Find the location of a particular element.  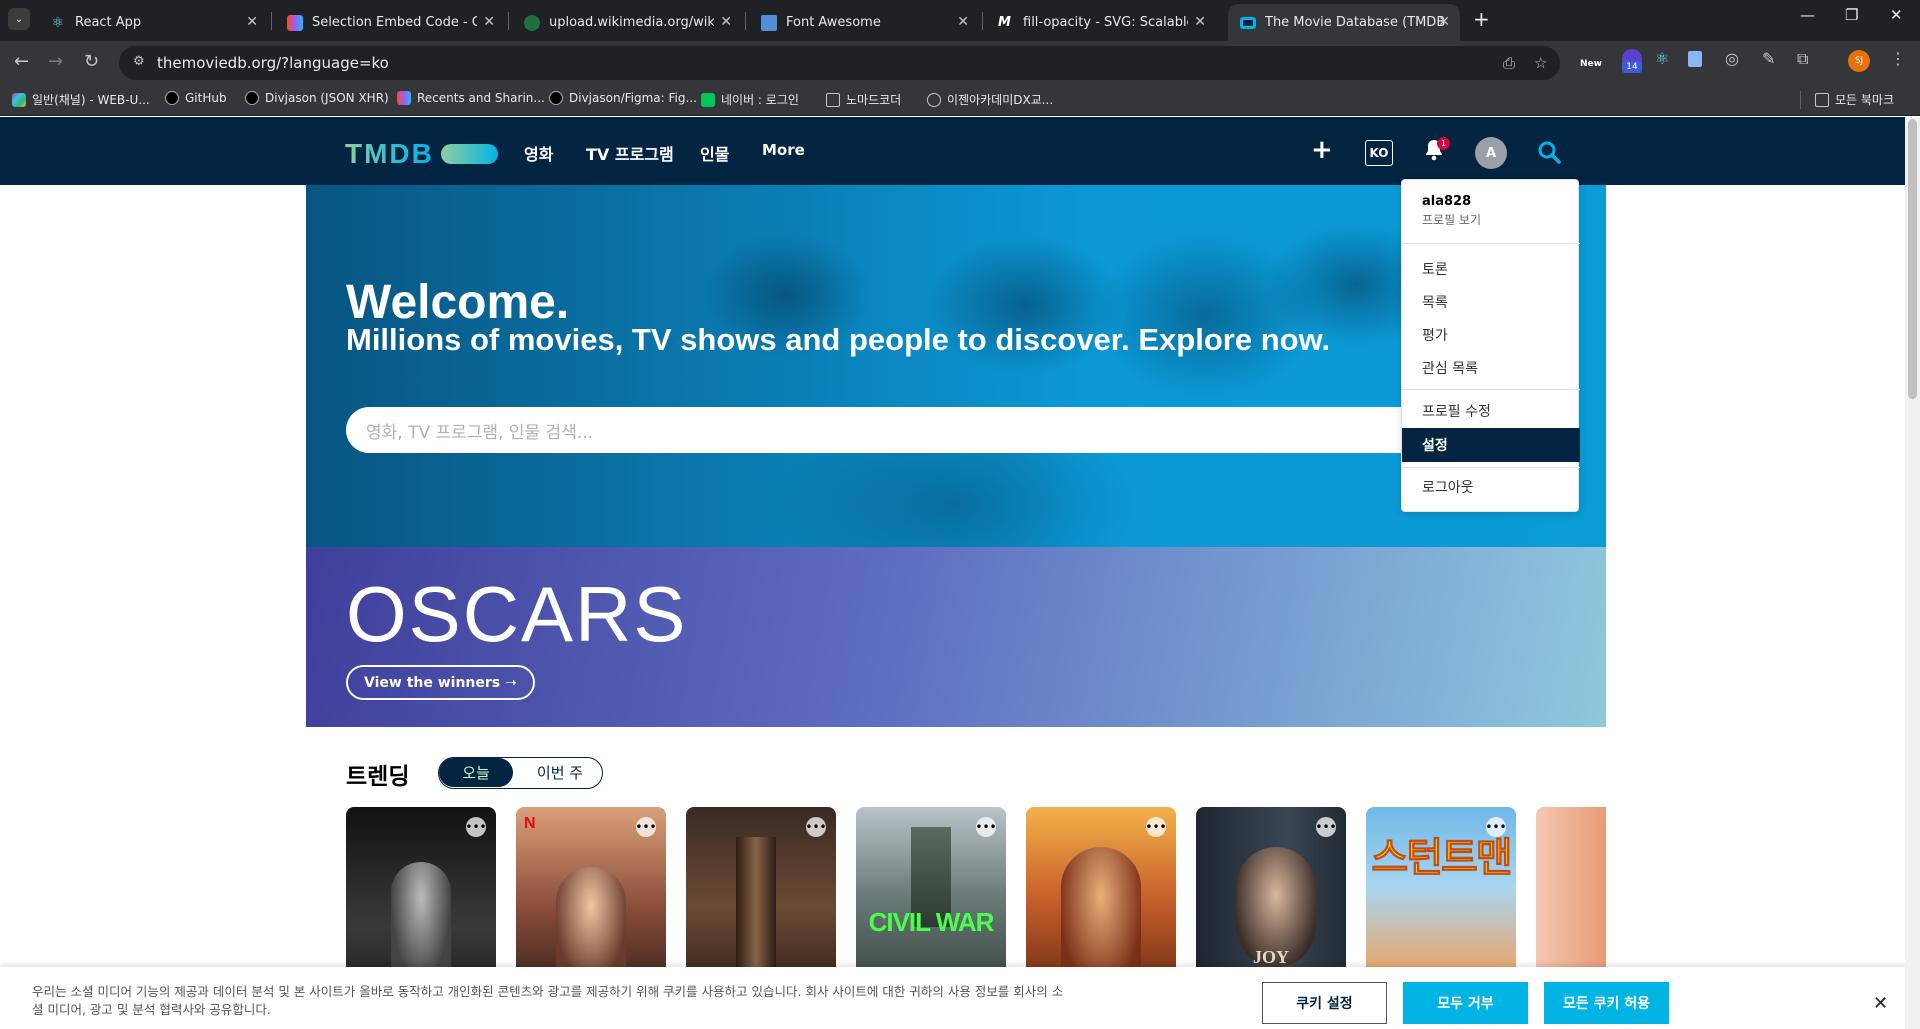

accept-all-cookies-button: 모든 쿠키 허용 is located at coordinates (1606, 1003).